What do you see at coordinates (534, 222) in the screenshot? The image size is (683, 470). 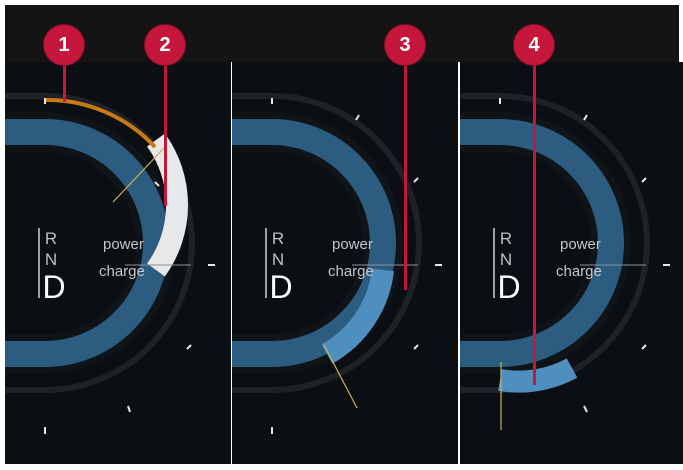 I see `callout-4-leader` at bounding box center [534, 222].